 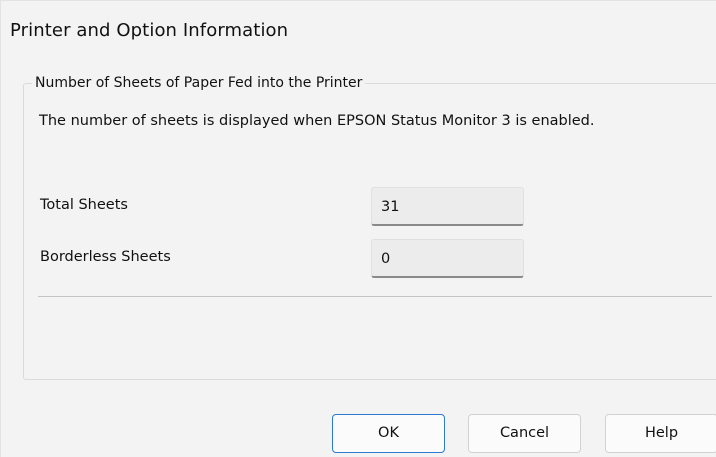 I want to click on borderless-sheets-value: 0, so click(x=386, y=259).